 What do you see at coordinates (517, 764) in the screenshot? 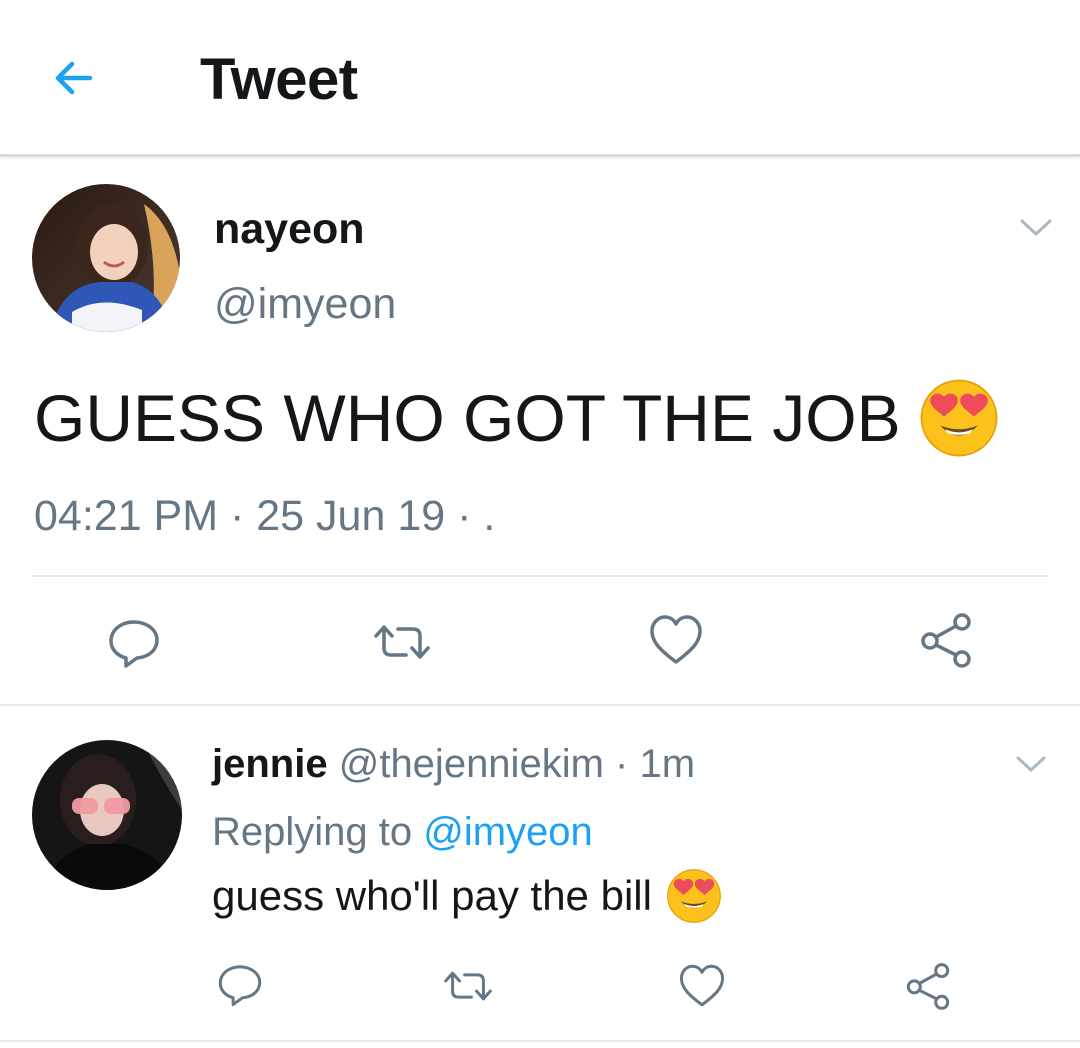
I see `reply-handle-time: @thejenniekim · 1m` at bounding box center [517, 764].